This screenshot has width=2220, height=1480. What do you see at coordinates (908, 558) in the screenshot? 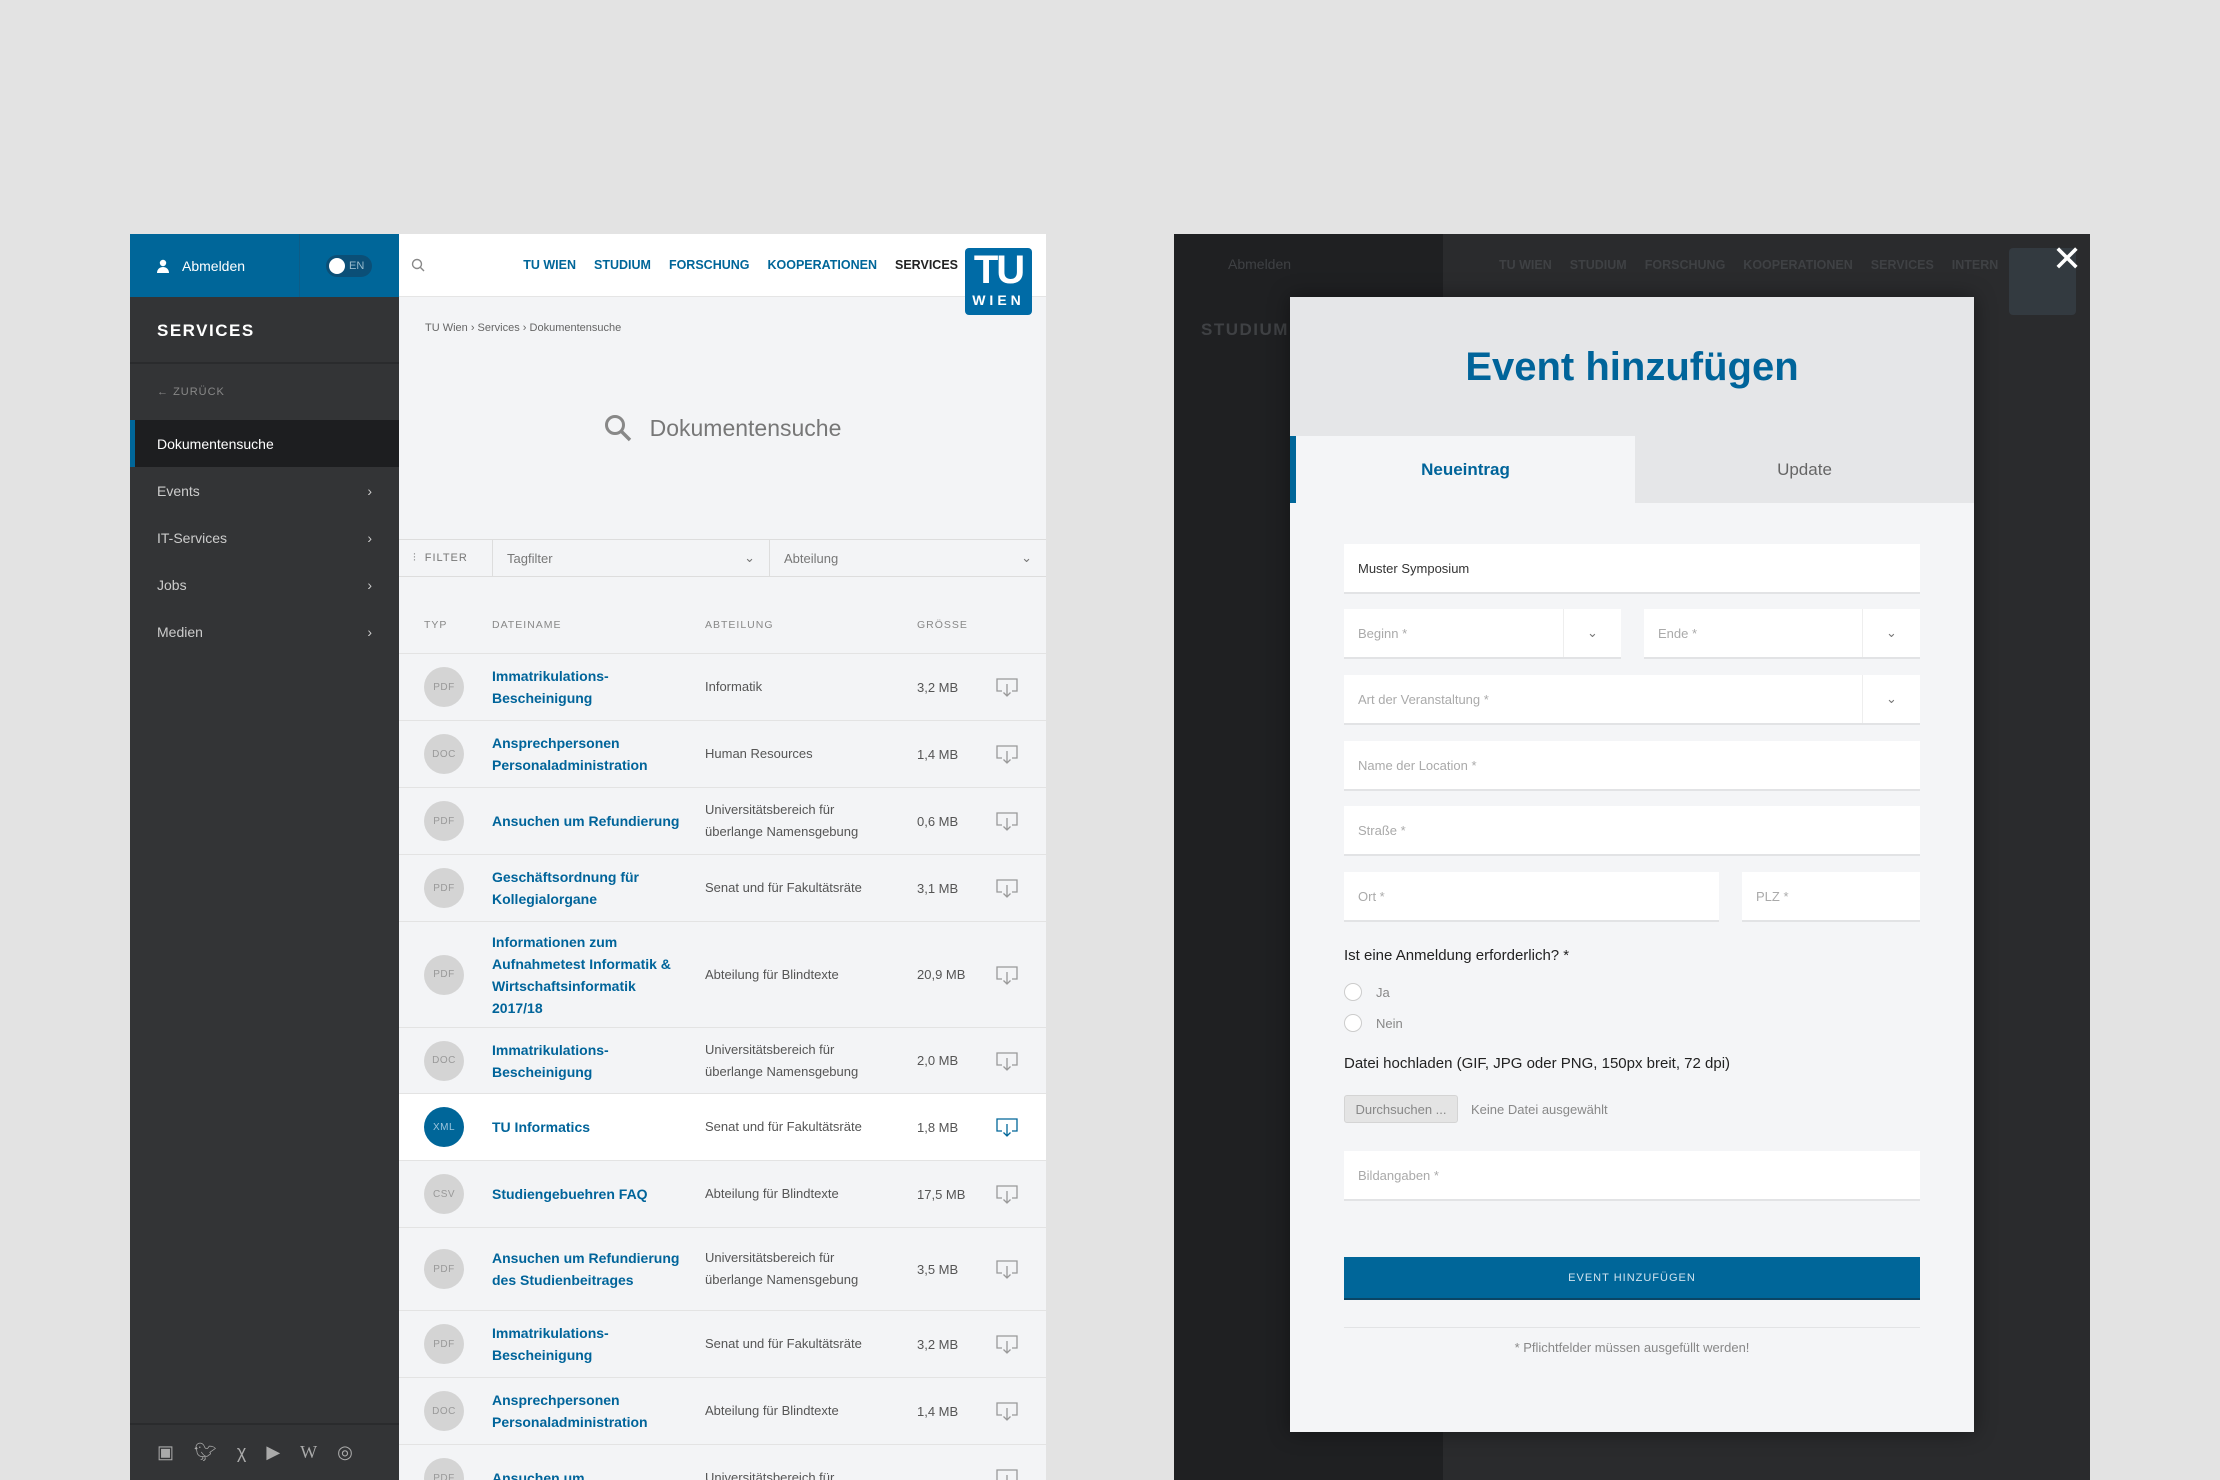
I see `department-select: Abteilung ⌄` at bounding box center [908, 558].